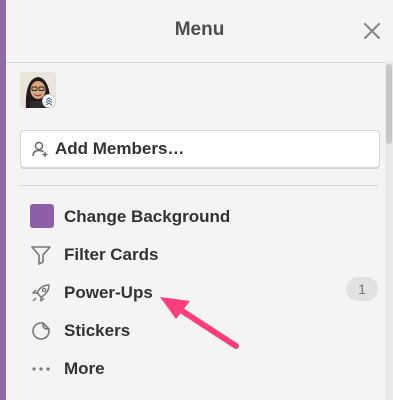  I want to click on power-ups-count-badge: 1, so click(362, 289).